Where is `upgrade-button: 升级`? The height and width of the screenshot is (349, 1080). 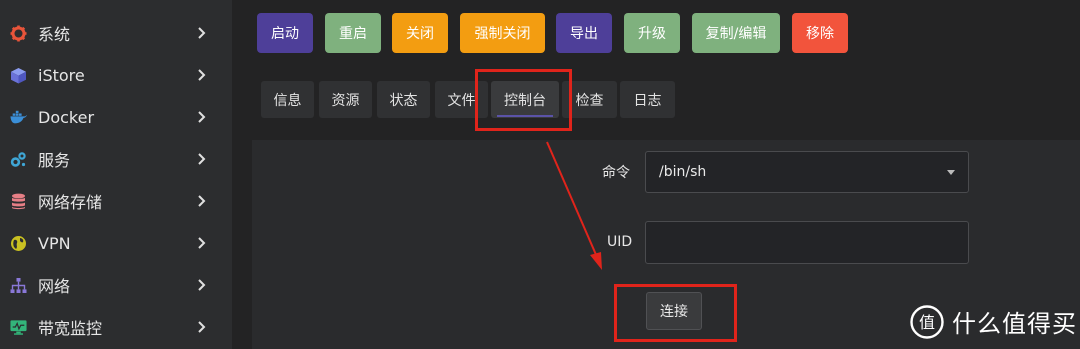 upgrade-button: 升级 is located at coordinates (652, 33).